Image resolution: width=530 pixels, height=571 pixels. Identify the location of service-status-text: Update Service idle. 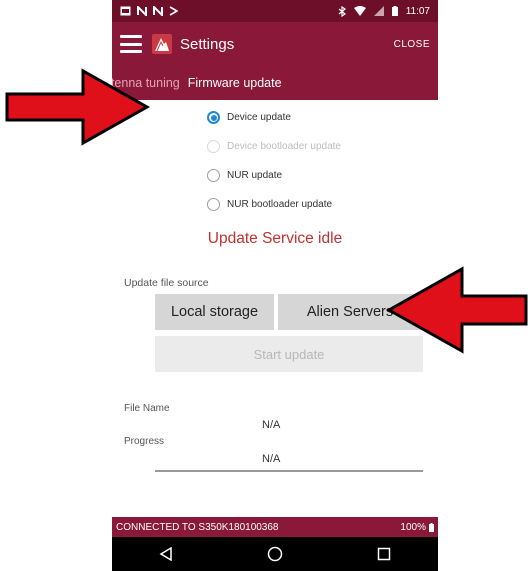
(275, 238).